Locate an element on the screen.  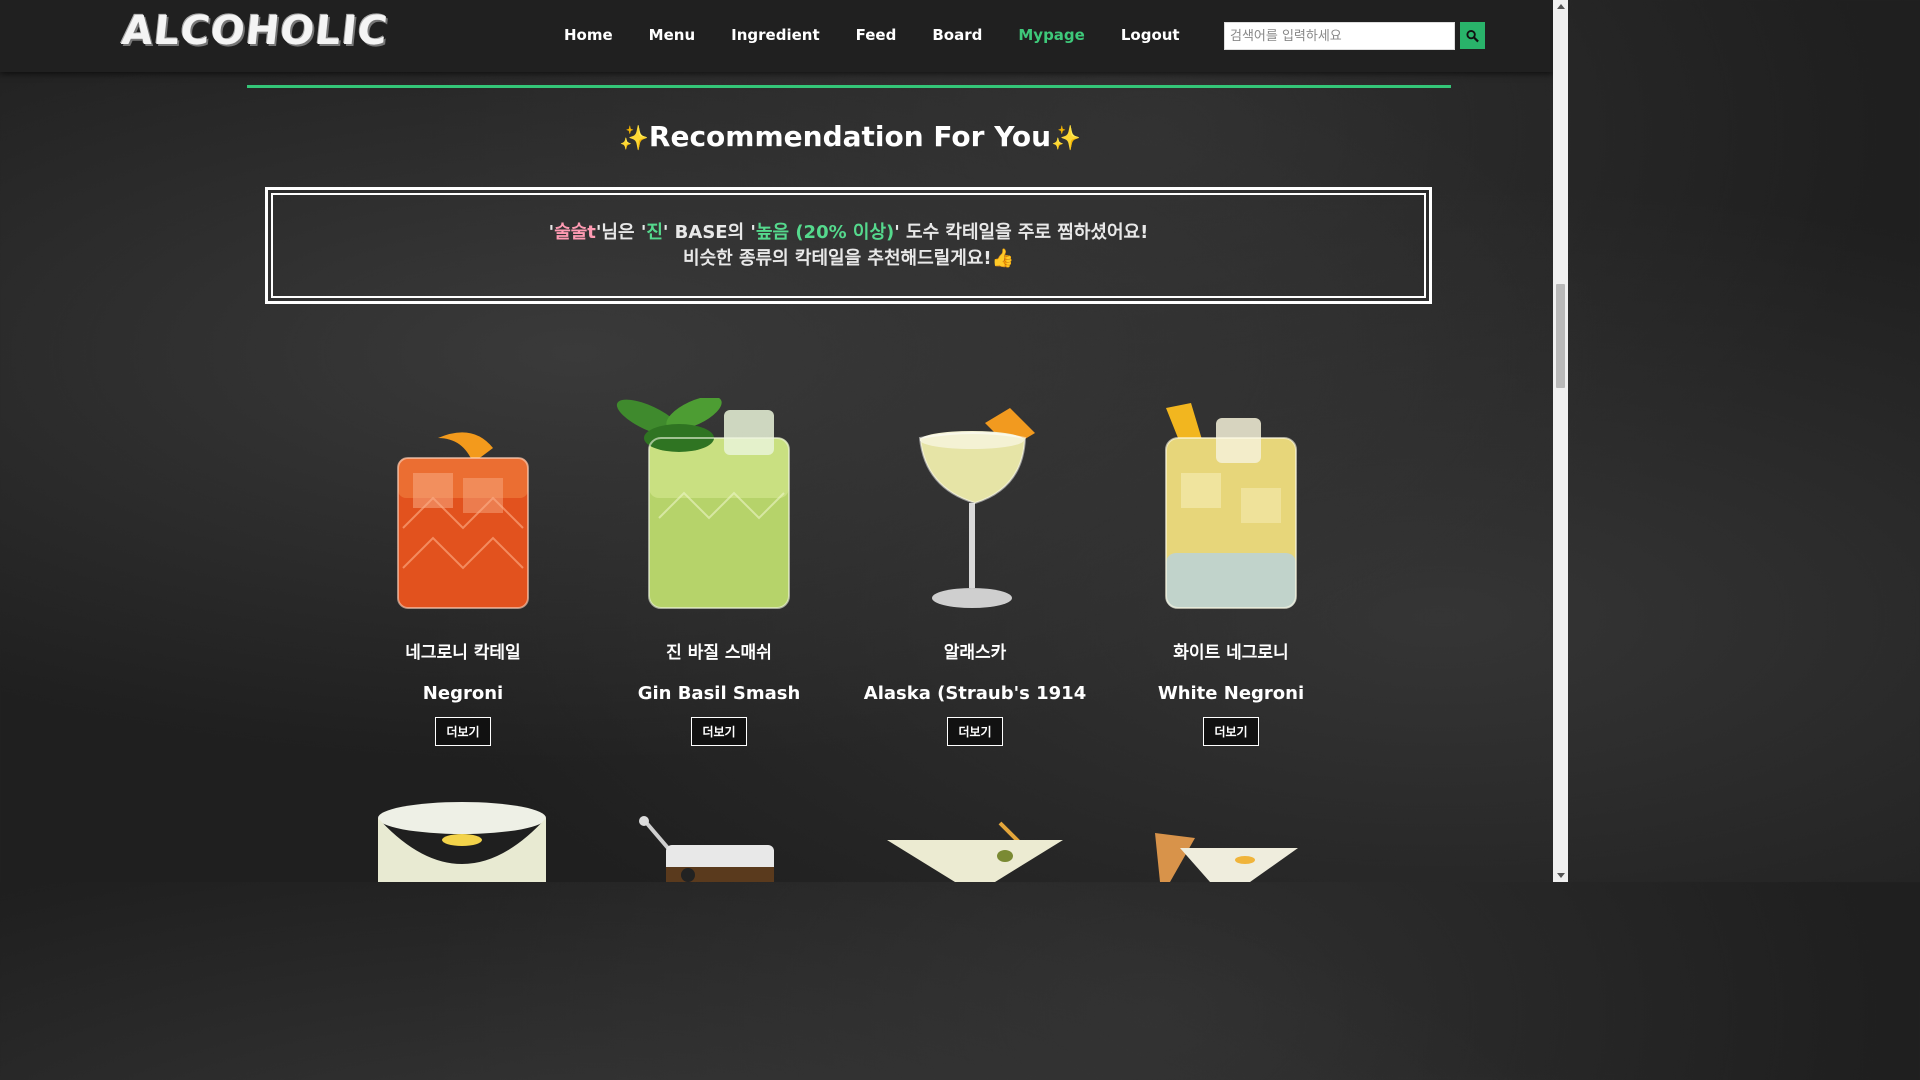
nav-board: Board is located at coordinates (957, 35).